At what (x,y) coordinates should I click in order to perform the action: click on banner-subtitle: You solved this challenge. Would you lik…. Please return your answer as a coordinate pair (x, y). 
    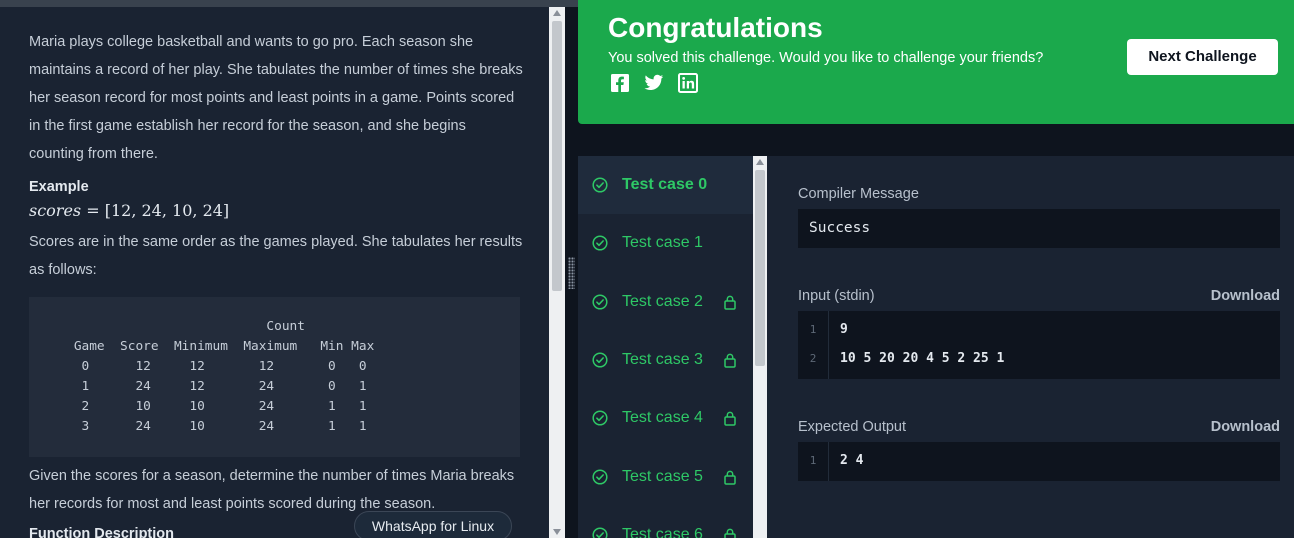
    Looking at the image, I should click on (826, 58).